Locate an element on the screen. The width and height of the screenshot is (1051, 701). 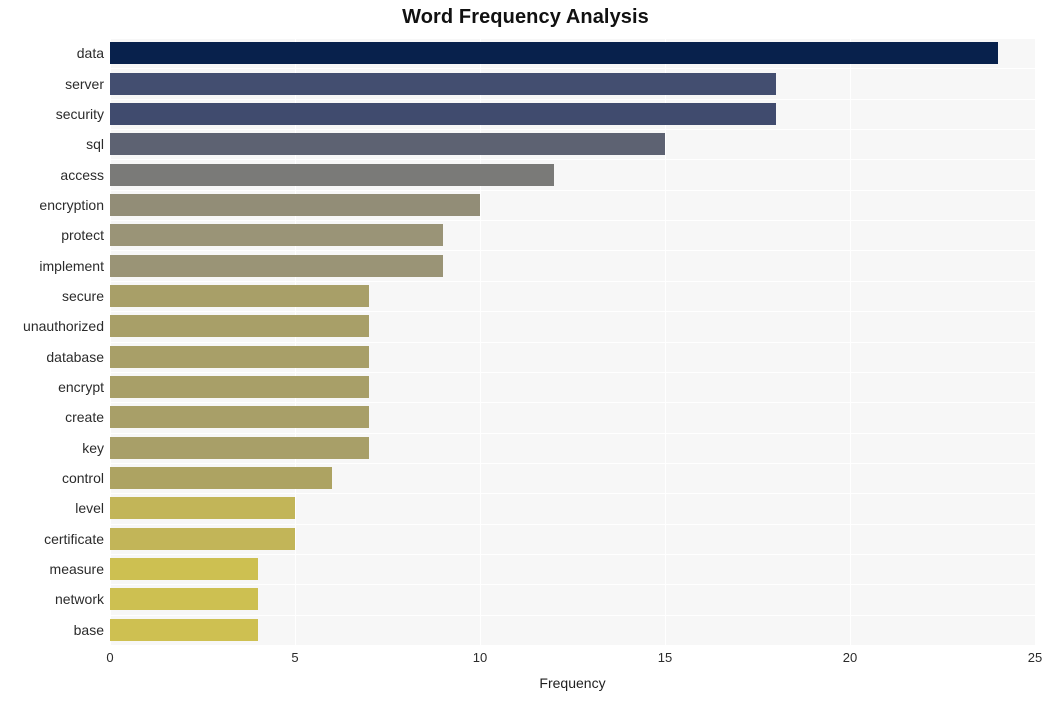
y-axis-tick-label: create is located at coordinates (84, 417).